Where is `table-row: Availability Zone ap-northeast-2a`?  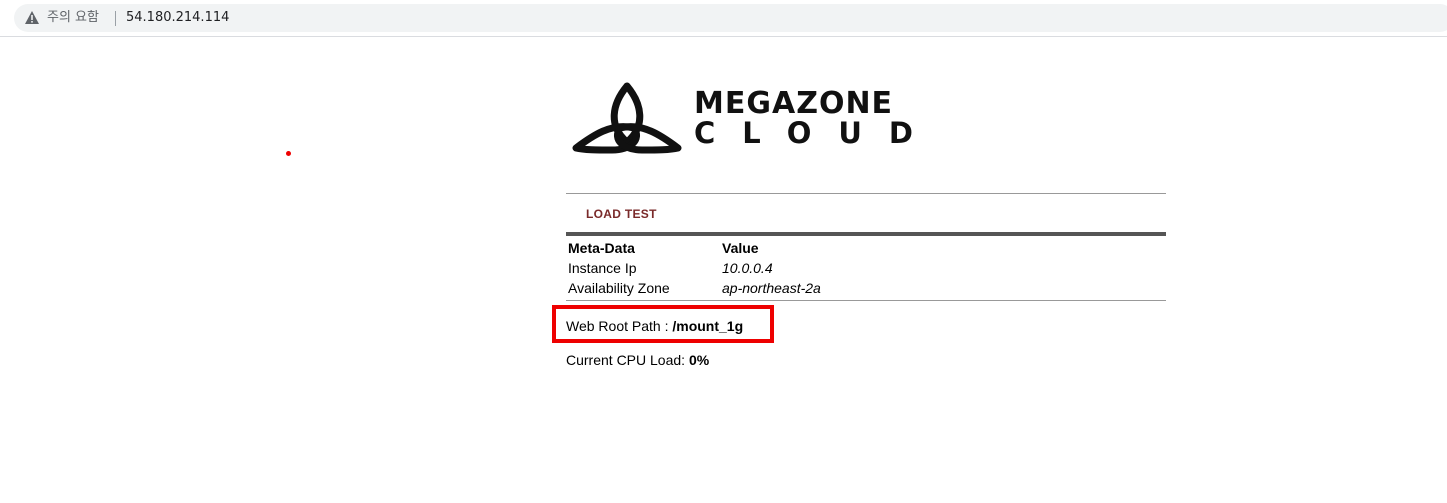
table-row: Availability Zone ap-northeast-2a is located at coordinates (866, 288).